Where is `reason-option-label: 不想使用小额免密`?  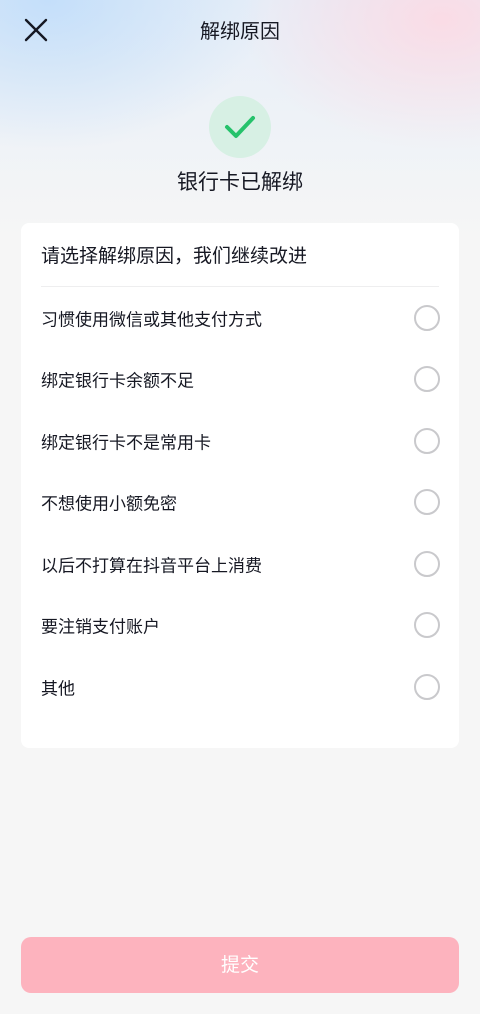 reason-option-label: 不想使用小额免密 is located at coordinates (109, 504).